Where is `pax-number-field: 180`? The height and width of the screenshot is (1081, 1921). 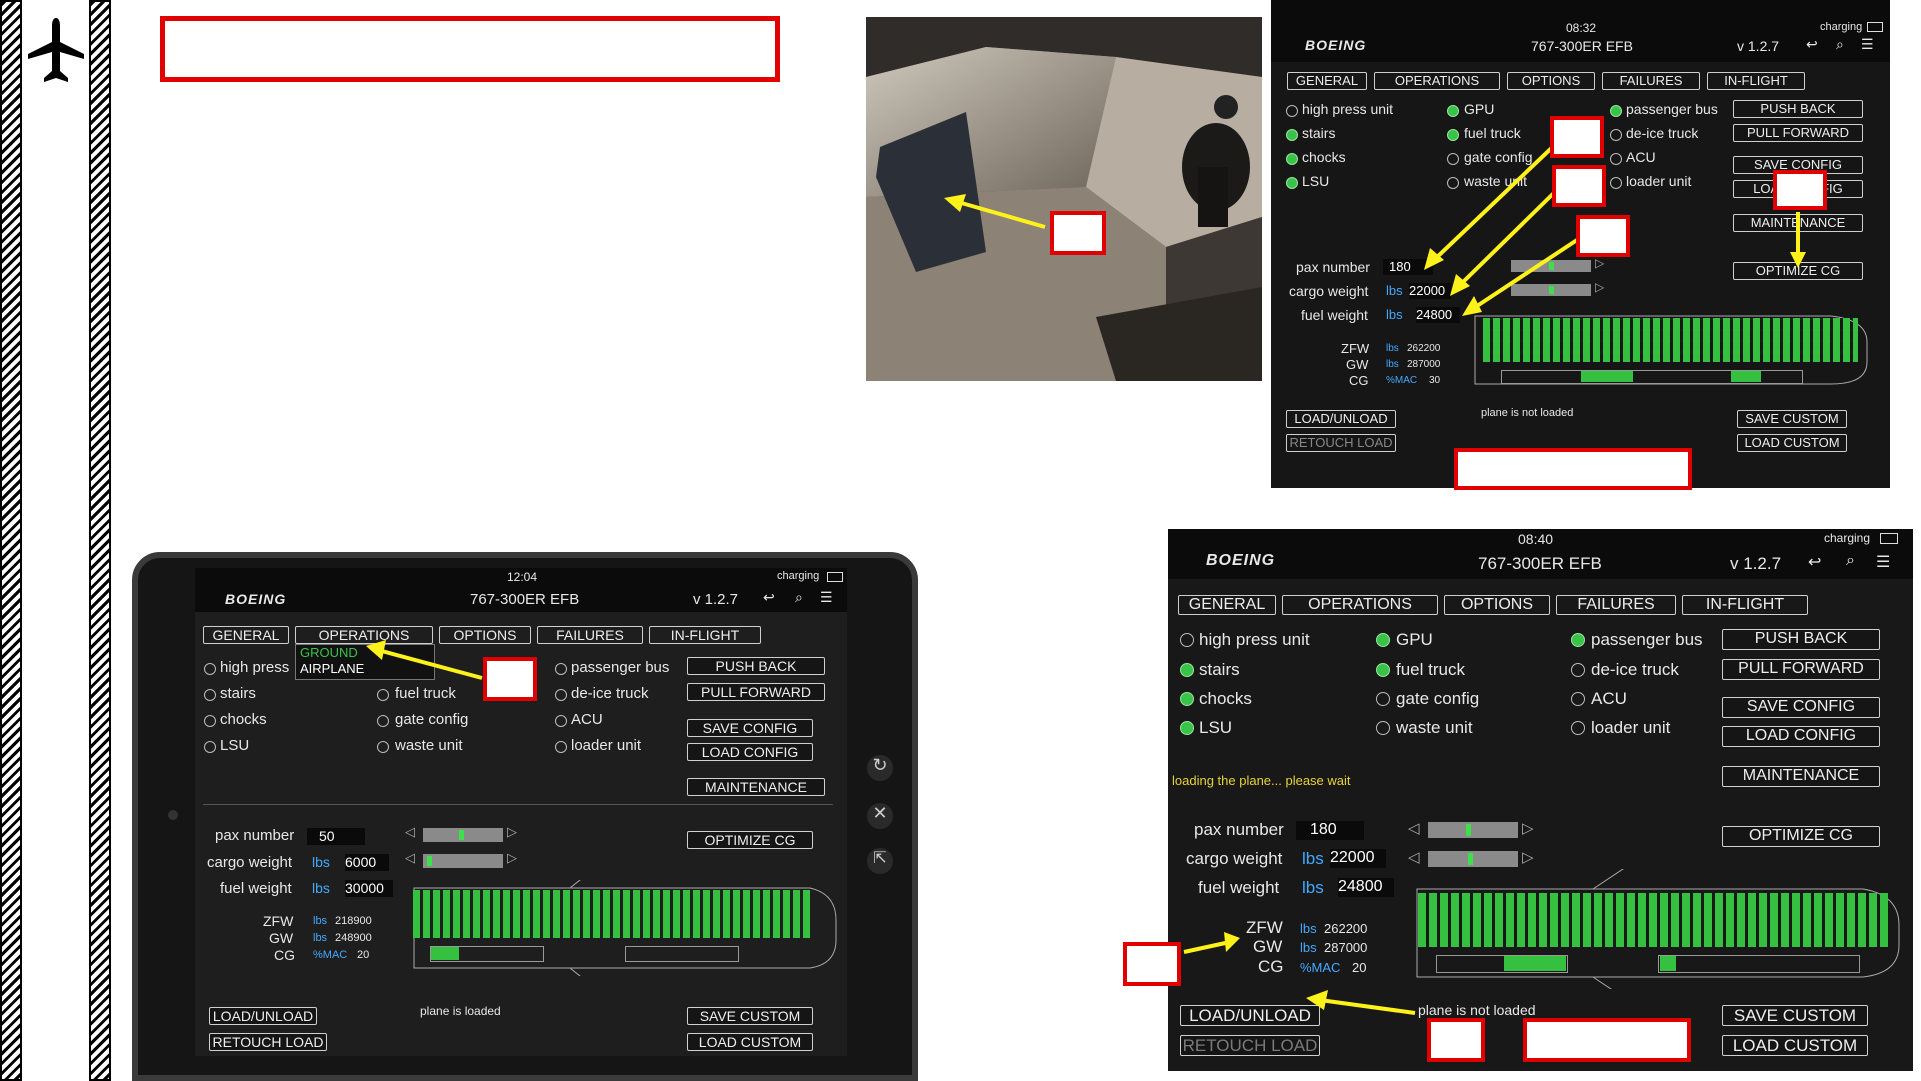
pax-number-field: 180 is located at coordinates (1330, 830).